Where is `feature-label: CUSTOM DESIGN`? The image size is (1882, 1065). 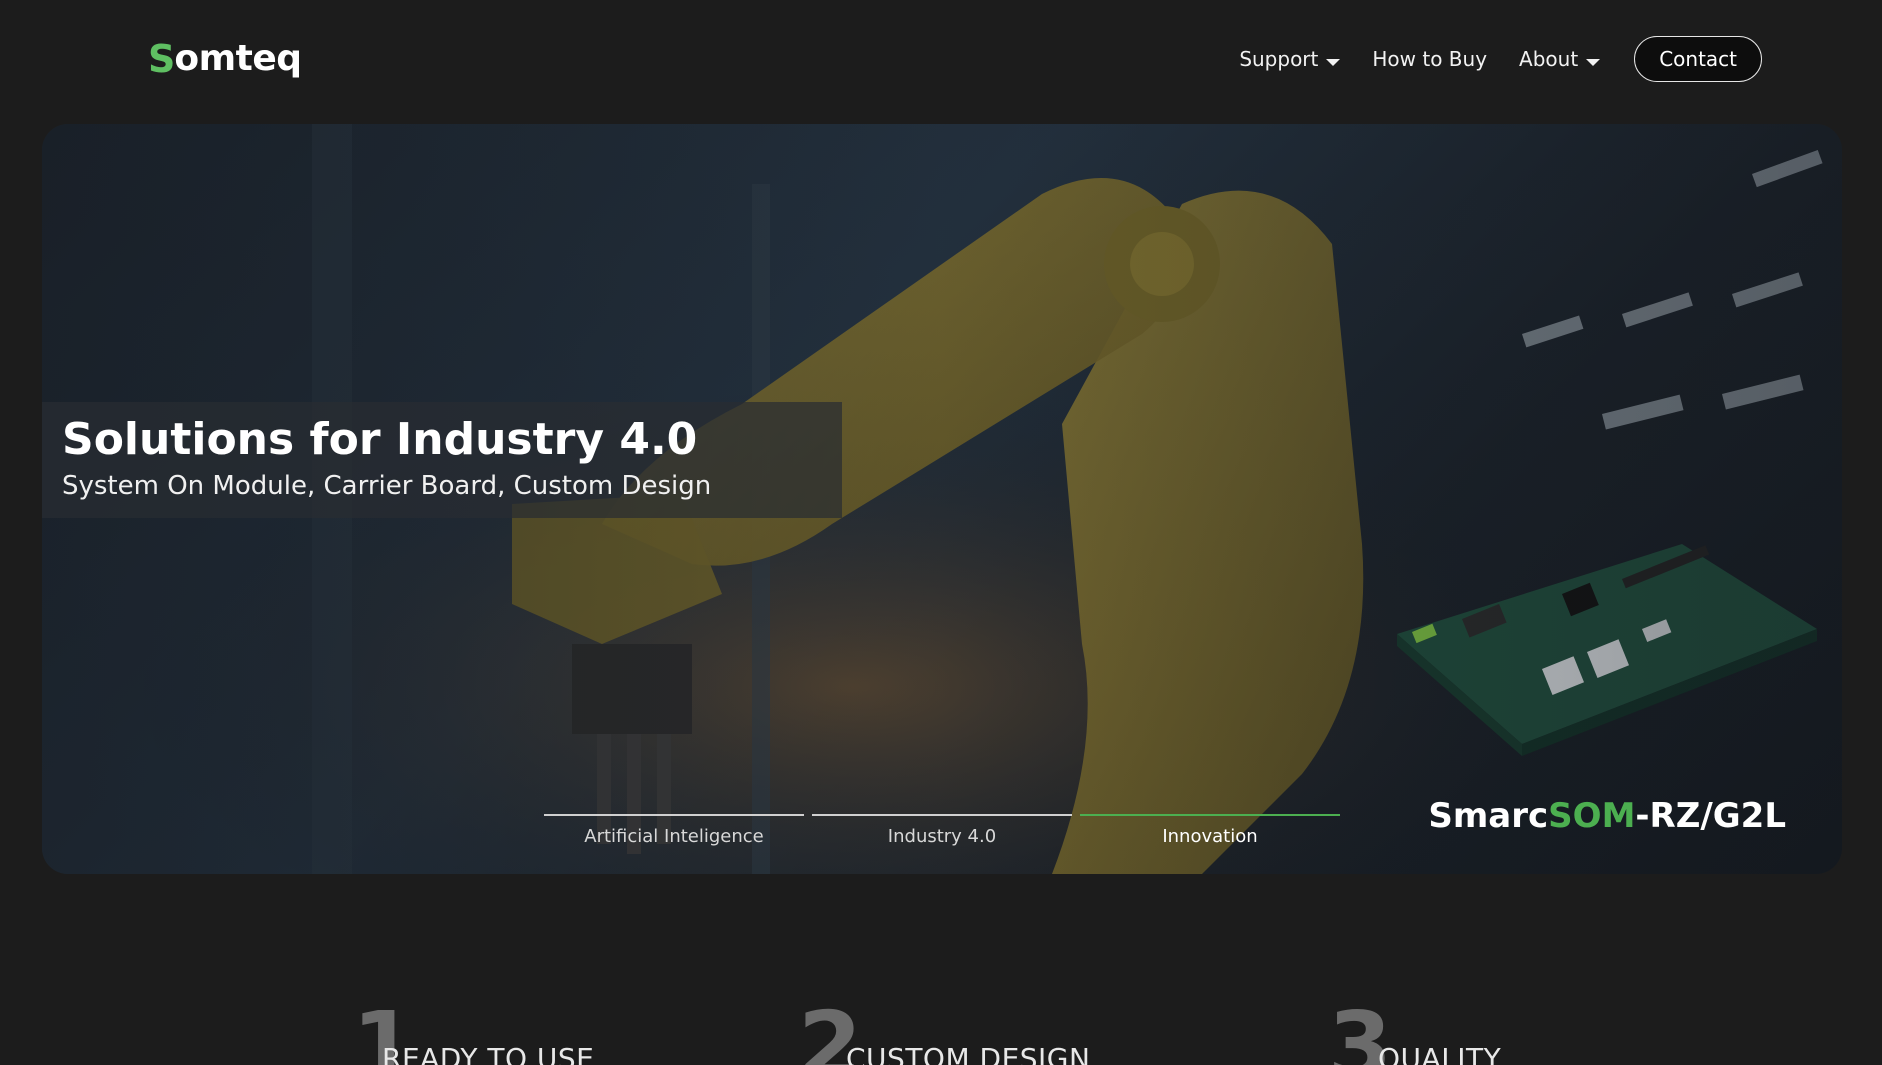
feature-label: CUSTOM DESIGN is located at coordinates (968, 1053).